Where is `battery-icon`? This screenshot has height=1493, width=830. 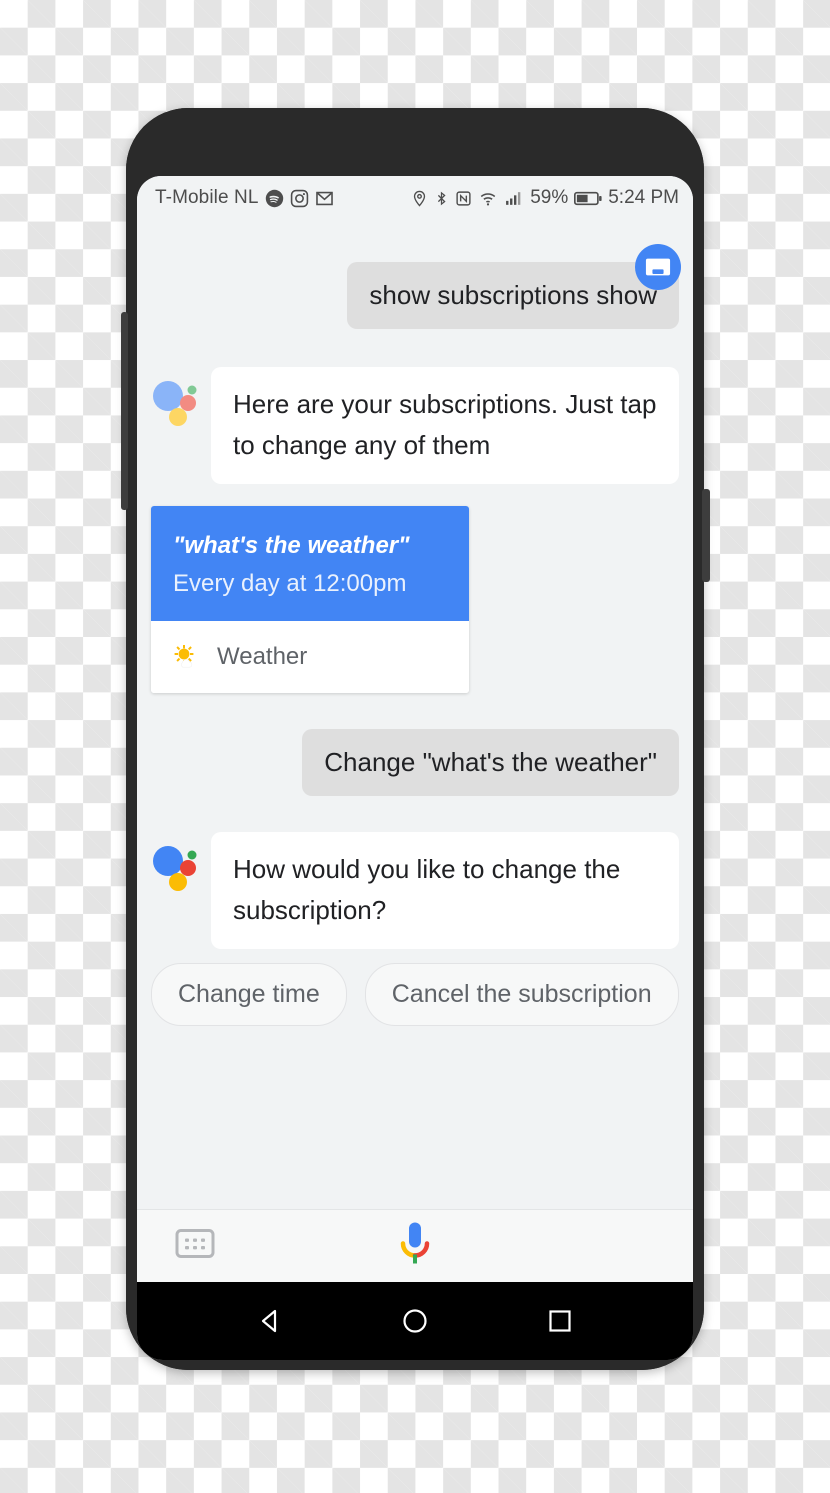
battery-icon is located at coordinates (588, 198).